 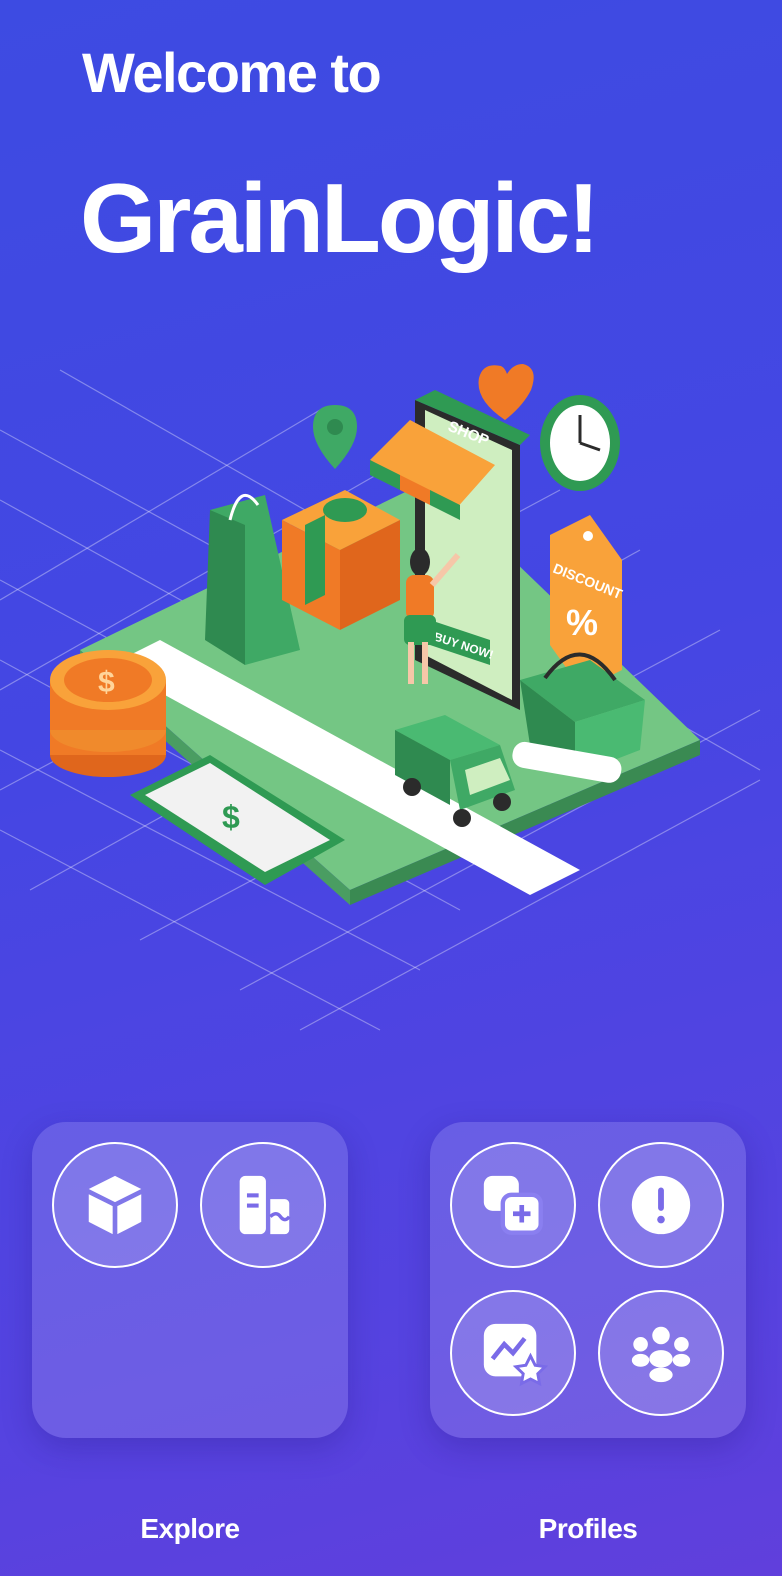 I want to click on inventory-button, so click(x=115, y=1205).